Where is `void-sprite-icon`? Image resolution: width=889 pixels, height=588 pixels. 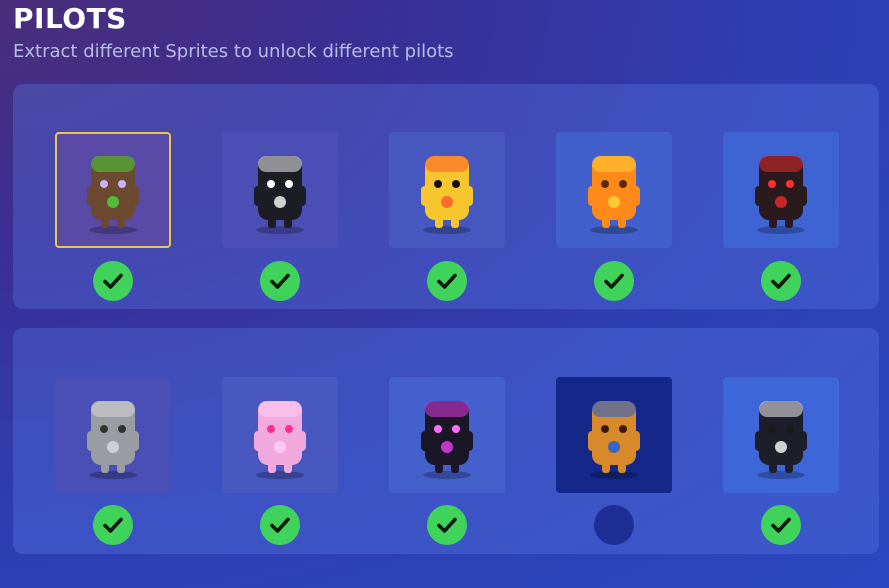
void-sprite-icon is located at coordinates (447, 440).